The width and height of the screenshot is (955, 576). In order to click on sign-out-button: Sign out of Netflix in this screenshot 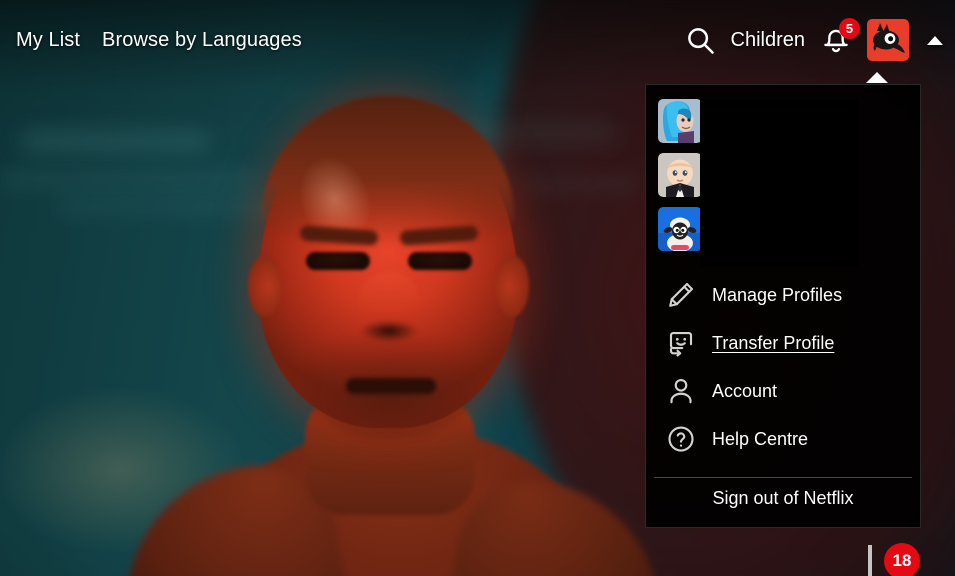, I will do `click(783, 502)`.